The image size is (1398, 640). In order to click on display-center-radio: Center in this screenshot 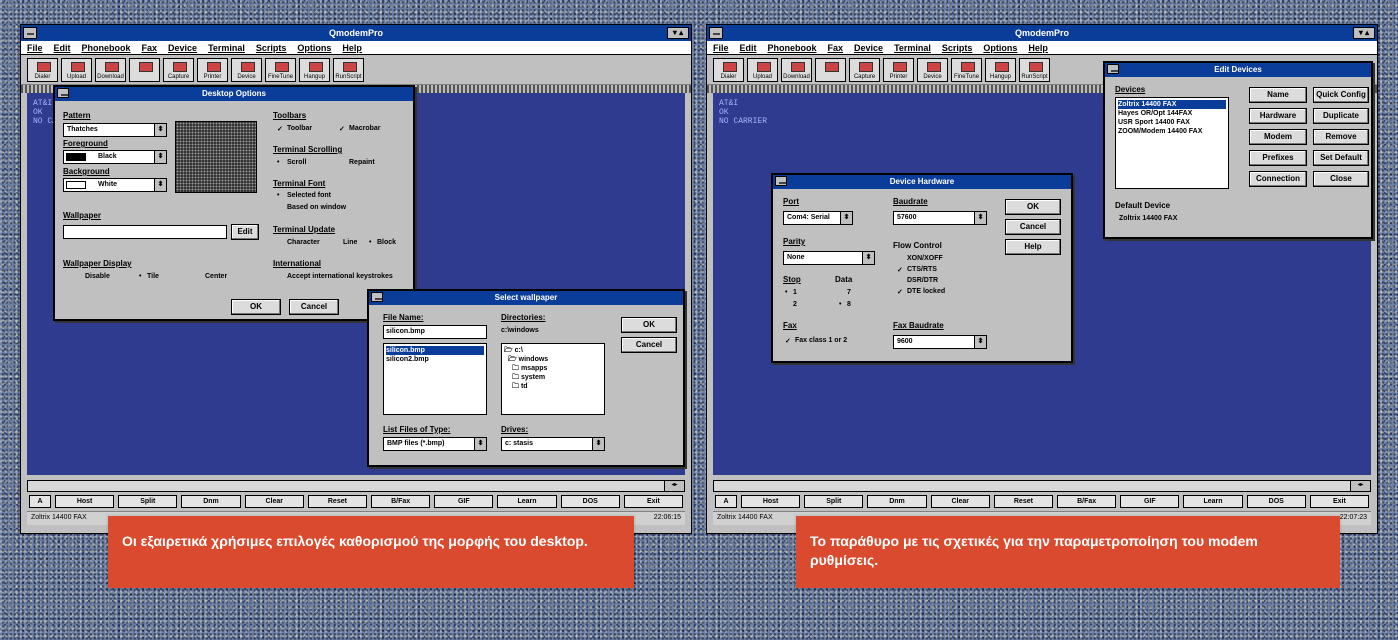, I will do `click(216, 276)`.